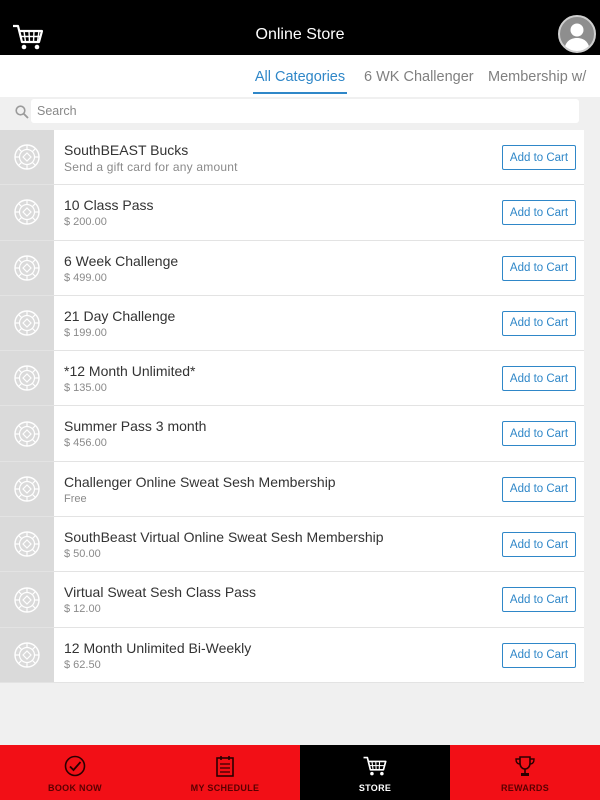  Describe the element at coordinates (85, 443) in the screenshot. I see `product-price: $ 456.00` at that location.